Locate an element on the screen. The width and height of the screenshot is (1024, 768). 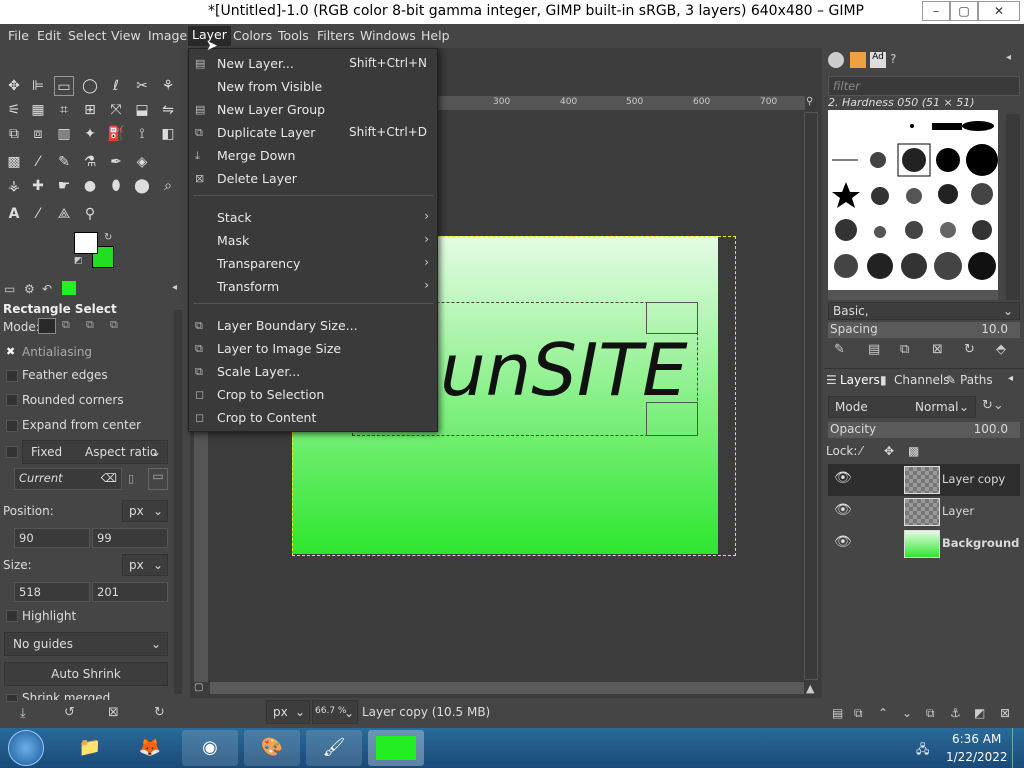
menu-file: File is located at coordinates (18, 35).